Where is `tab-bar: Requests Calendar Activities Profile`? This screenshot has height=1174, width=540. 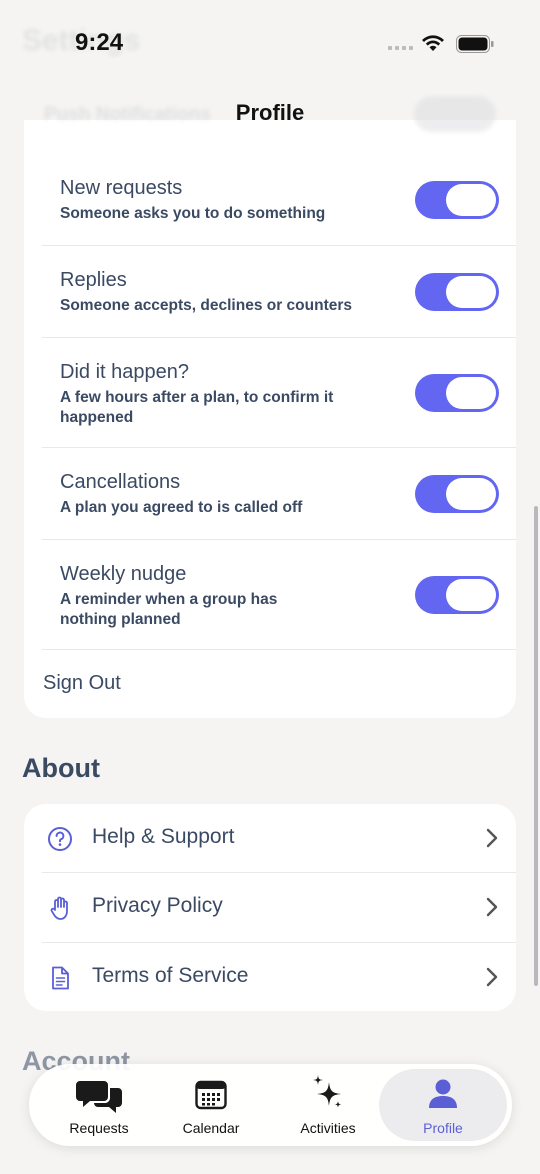 tab-bar: Requests Calendar Activities Profile is located at coordinates (270, 1105).